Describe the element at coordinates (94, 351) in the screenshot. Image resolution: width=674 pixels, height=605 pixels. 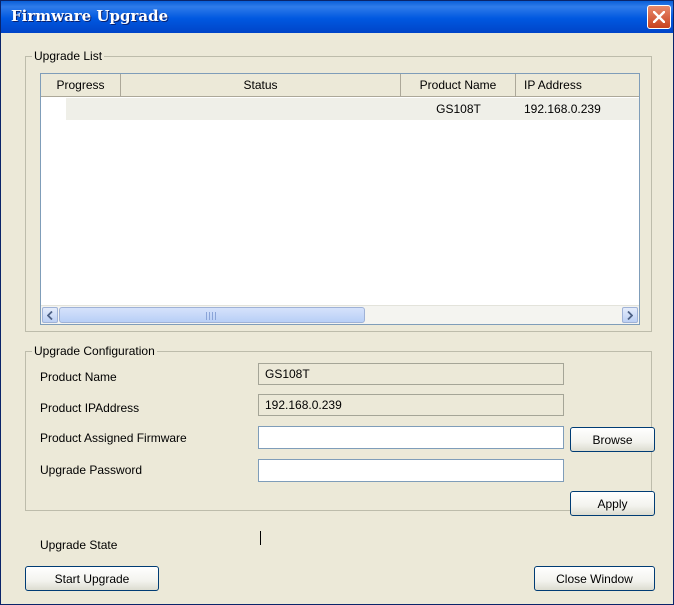
I see `upgrade-configuration-legend: Upgrade Configuration` at that location.